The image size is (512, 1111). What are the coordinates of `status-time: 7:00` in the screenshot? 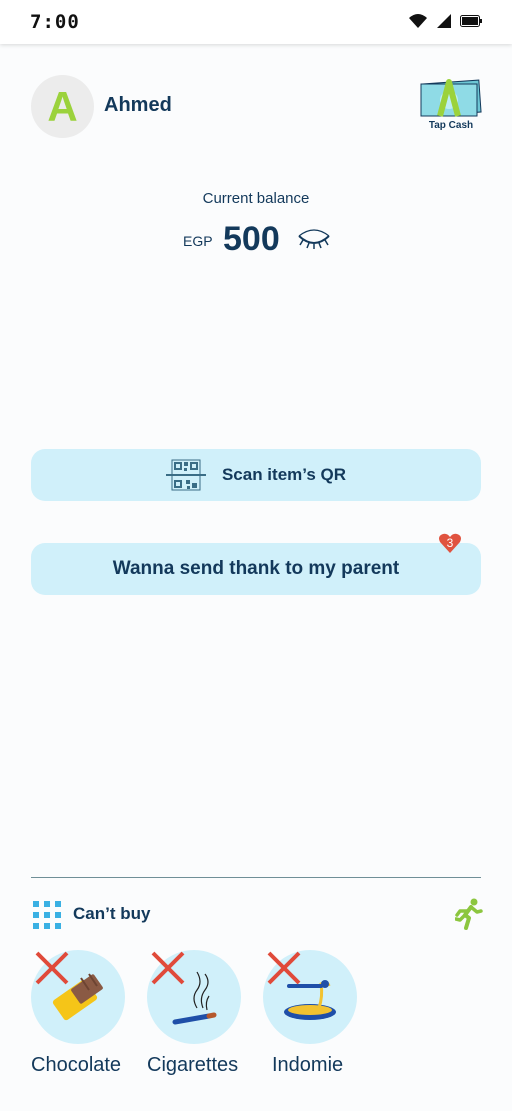 It's located at (55, 22).